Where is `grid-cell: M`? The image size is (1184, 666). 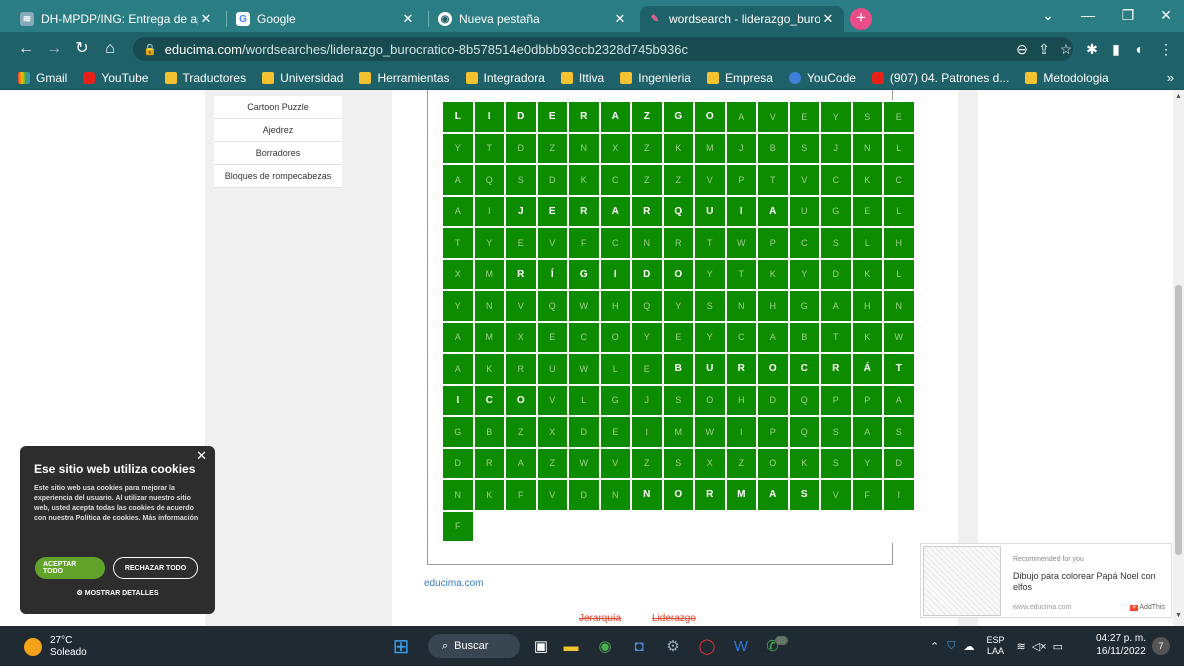 grid-cell: M is located at coordinates (741, 495).